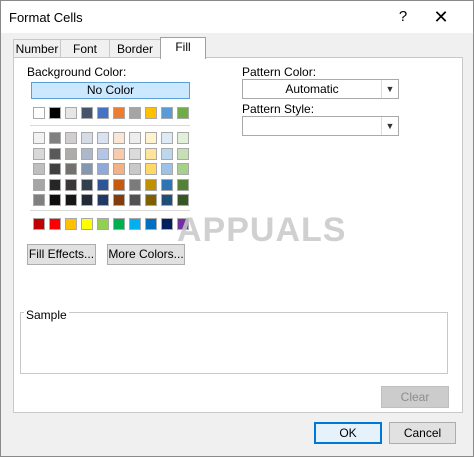  I want to click on watermark-logo: APPUALS, so click(262, 230).